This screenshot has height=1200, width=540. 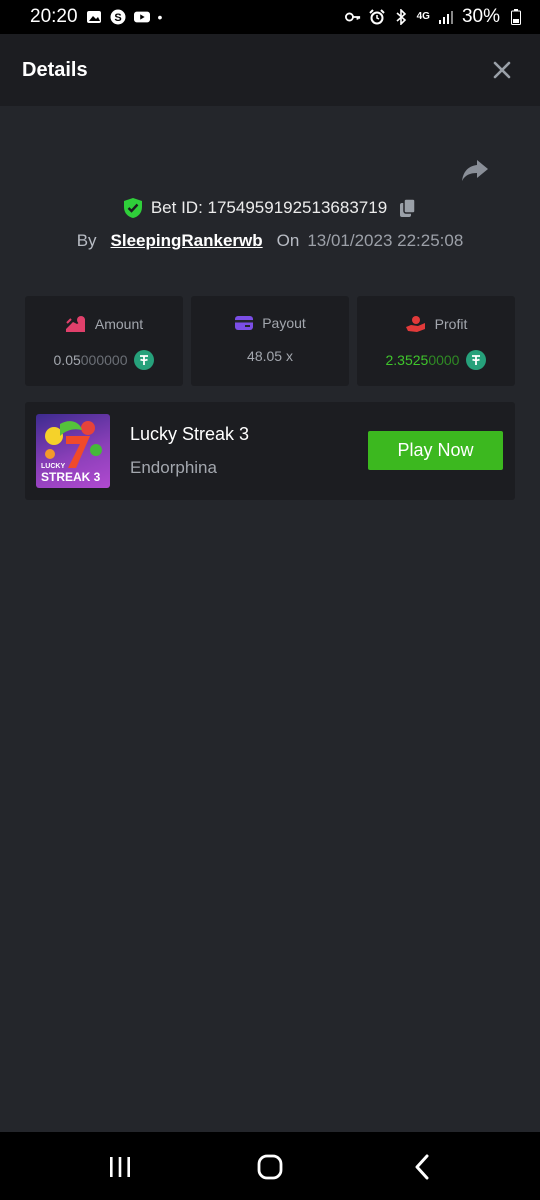 I want to click on close-button, so click(x=502, y=70).